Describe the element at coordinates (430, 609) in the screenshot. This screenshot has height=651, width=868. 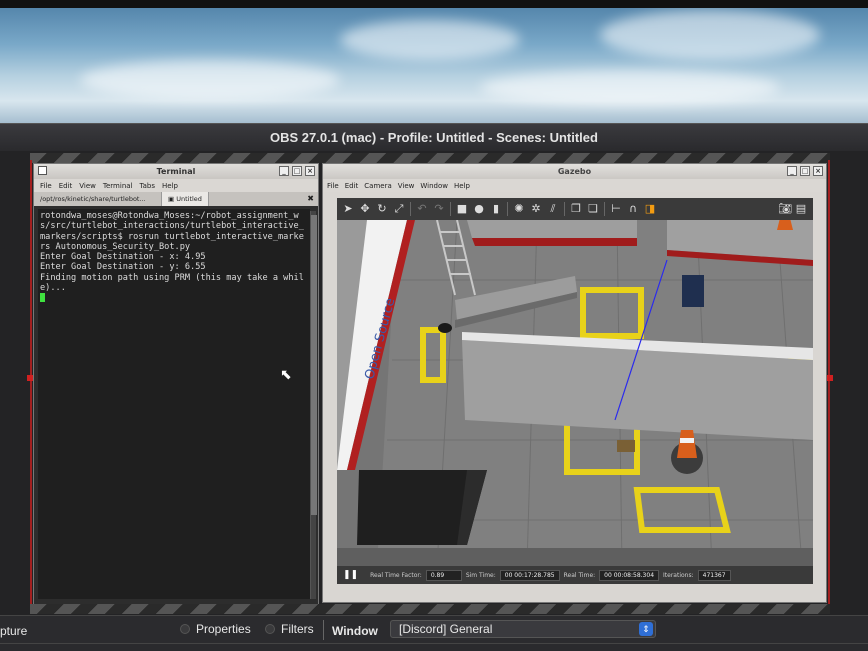
I see `preview-border-bottom` at that location.